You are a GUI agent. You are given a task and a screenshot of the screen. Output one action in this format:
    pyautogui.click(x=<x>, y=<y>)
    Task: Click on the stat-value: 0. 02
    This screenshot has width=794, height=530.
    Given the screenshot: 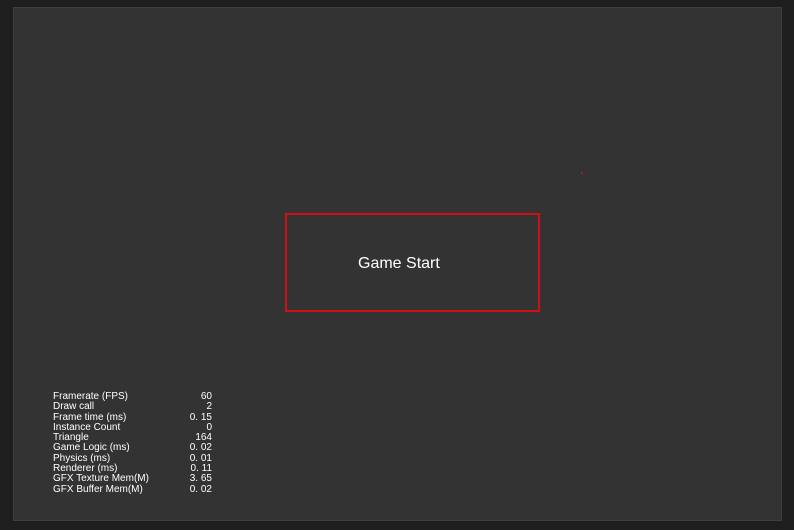 What is the action you would take?
    pyautogui.click(x=200, y=489)
    